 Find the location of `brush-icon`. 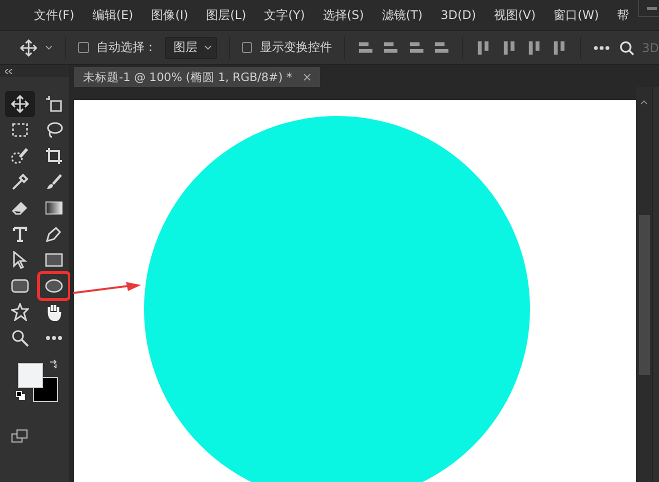

brush-icon is located at coordinates (54, 182).